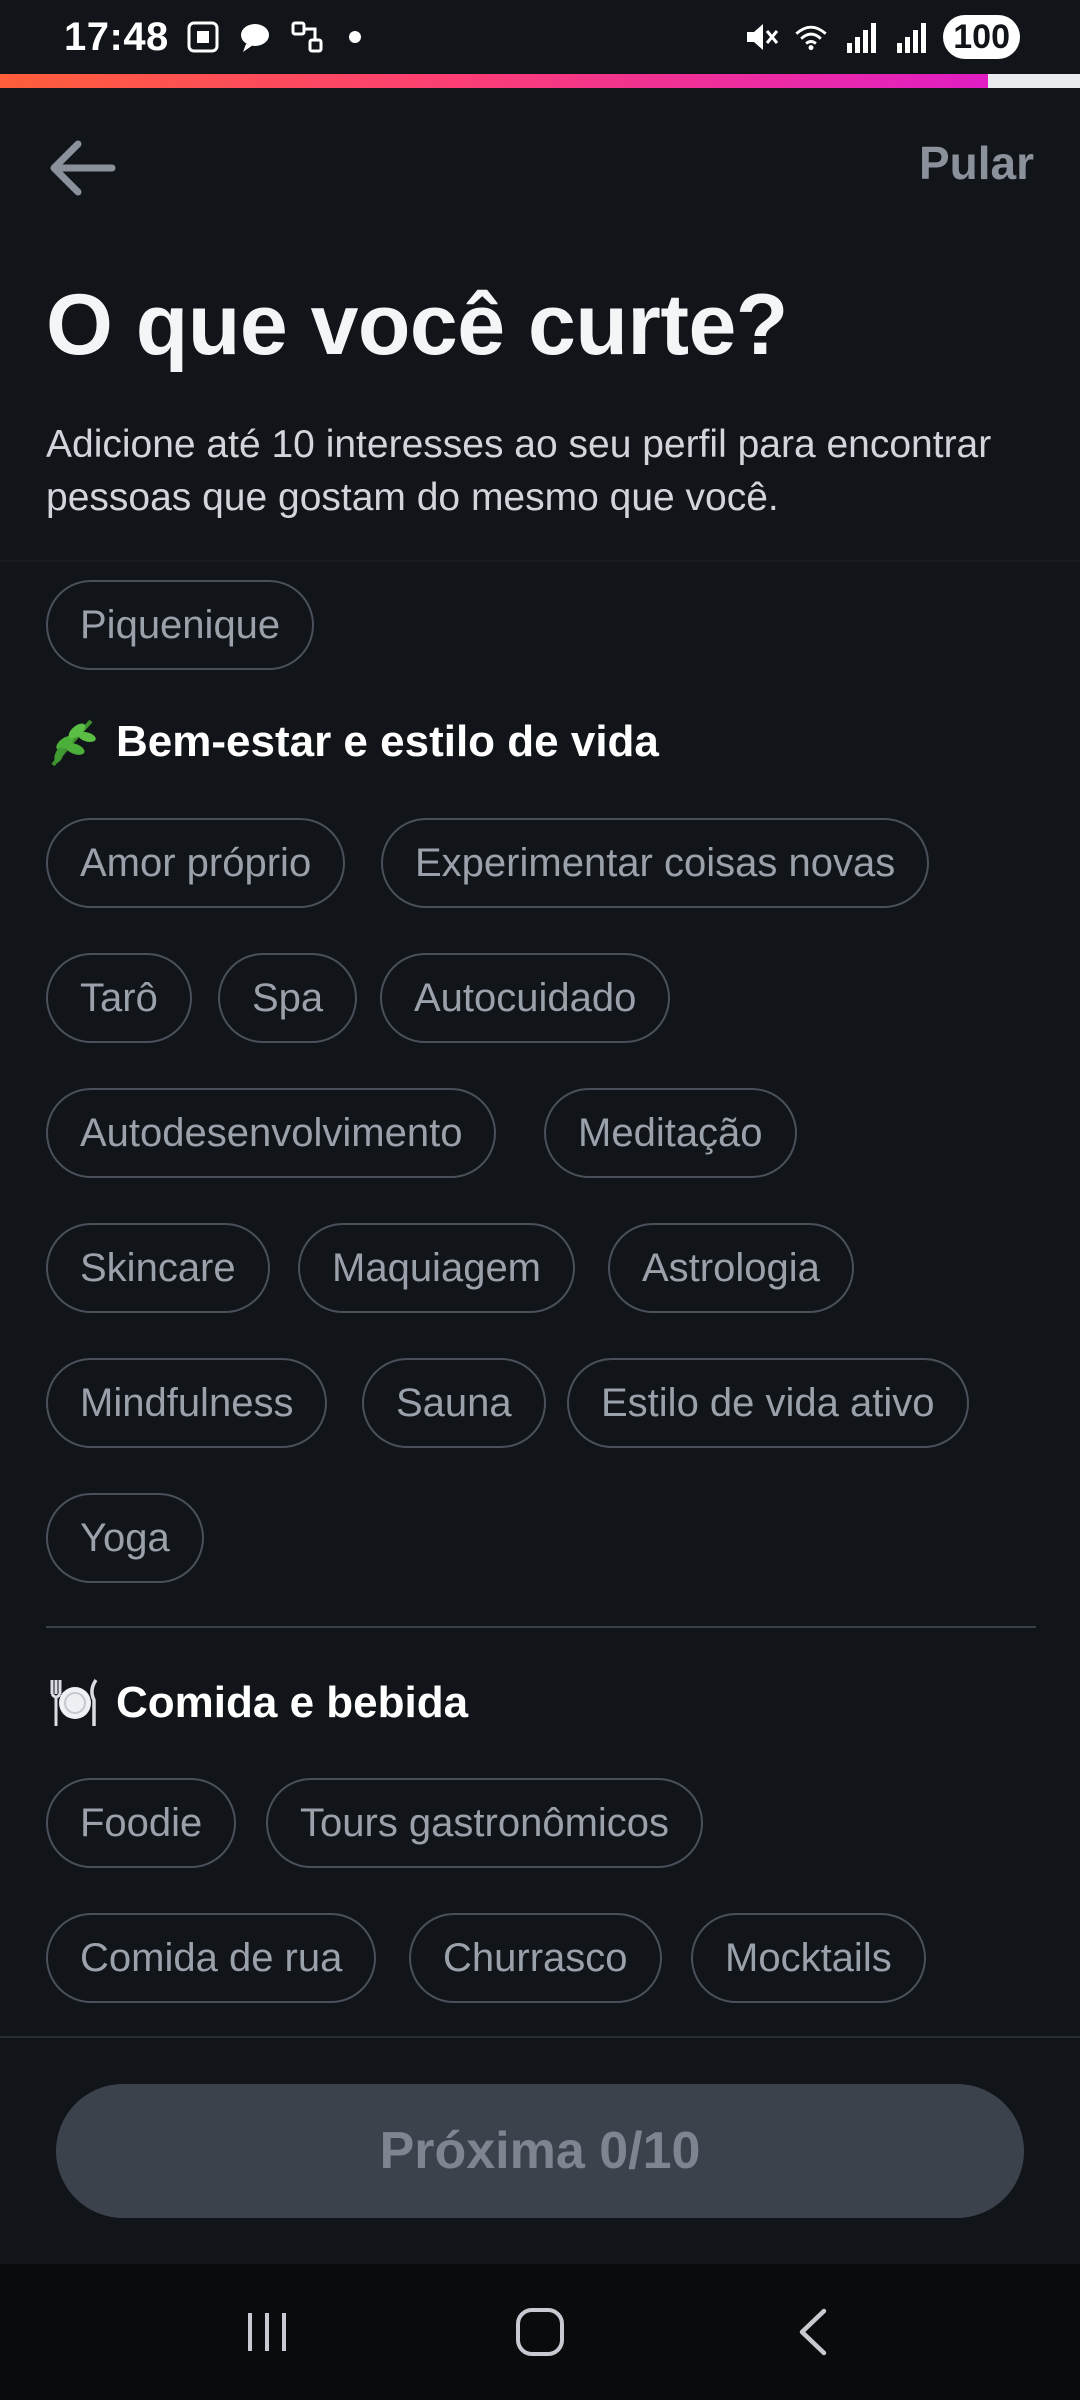 The image size is (1080, 2400). What do you see at coordinates (540, 2151) in the screenshot?
I see `next-button: Próxima 0/10` at bounding box center [540, 2151].